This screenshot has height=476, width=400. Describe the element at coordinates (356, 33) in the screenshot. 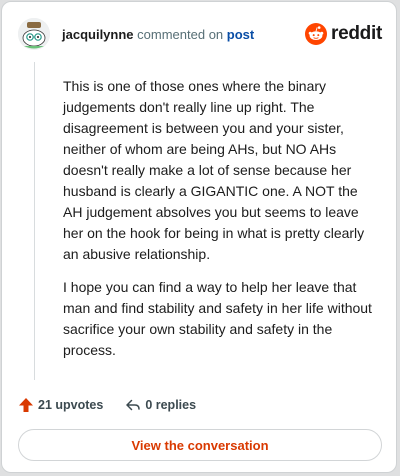

I see `reddit-wordmark: reddit` at that location.